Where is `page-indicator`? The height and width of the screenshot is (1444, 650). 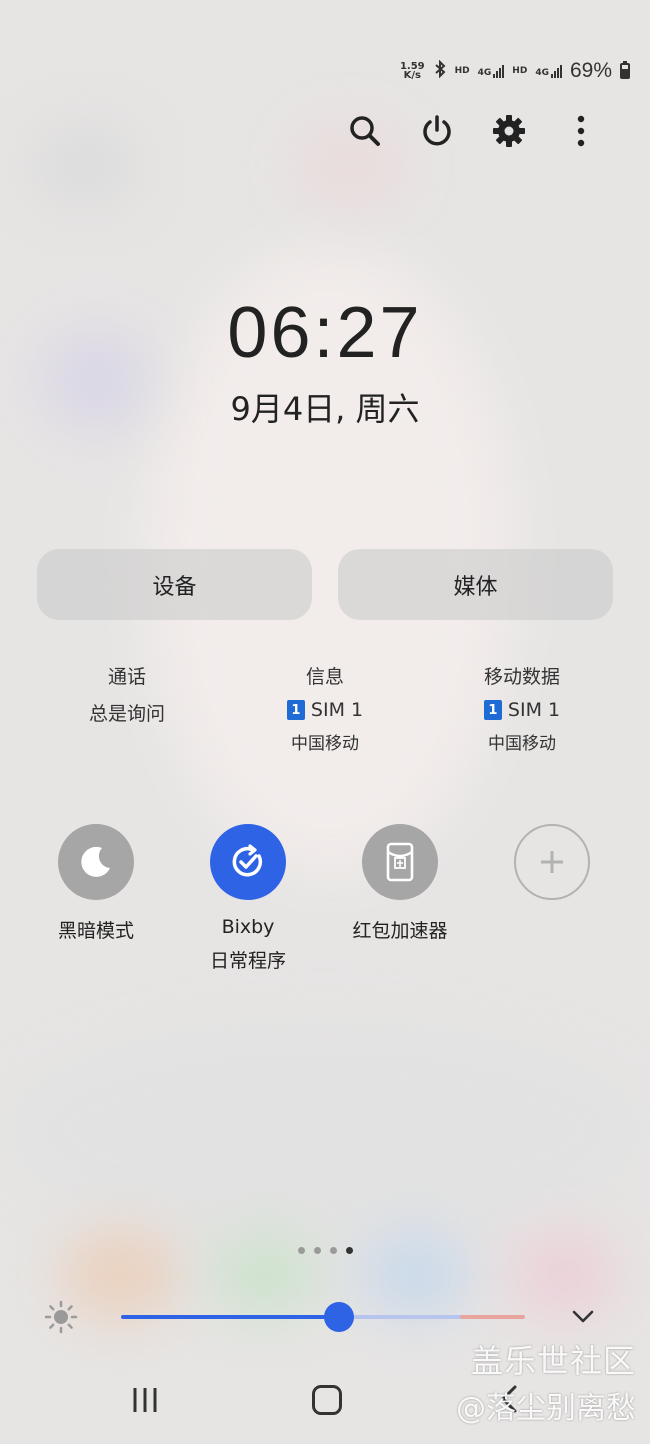
page-indicator is located at coordinates (325, 1250).